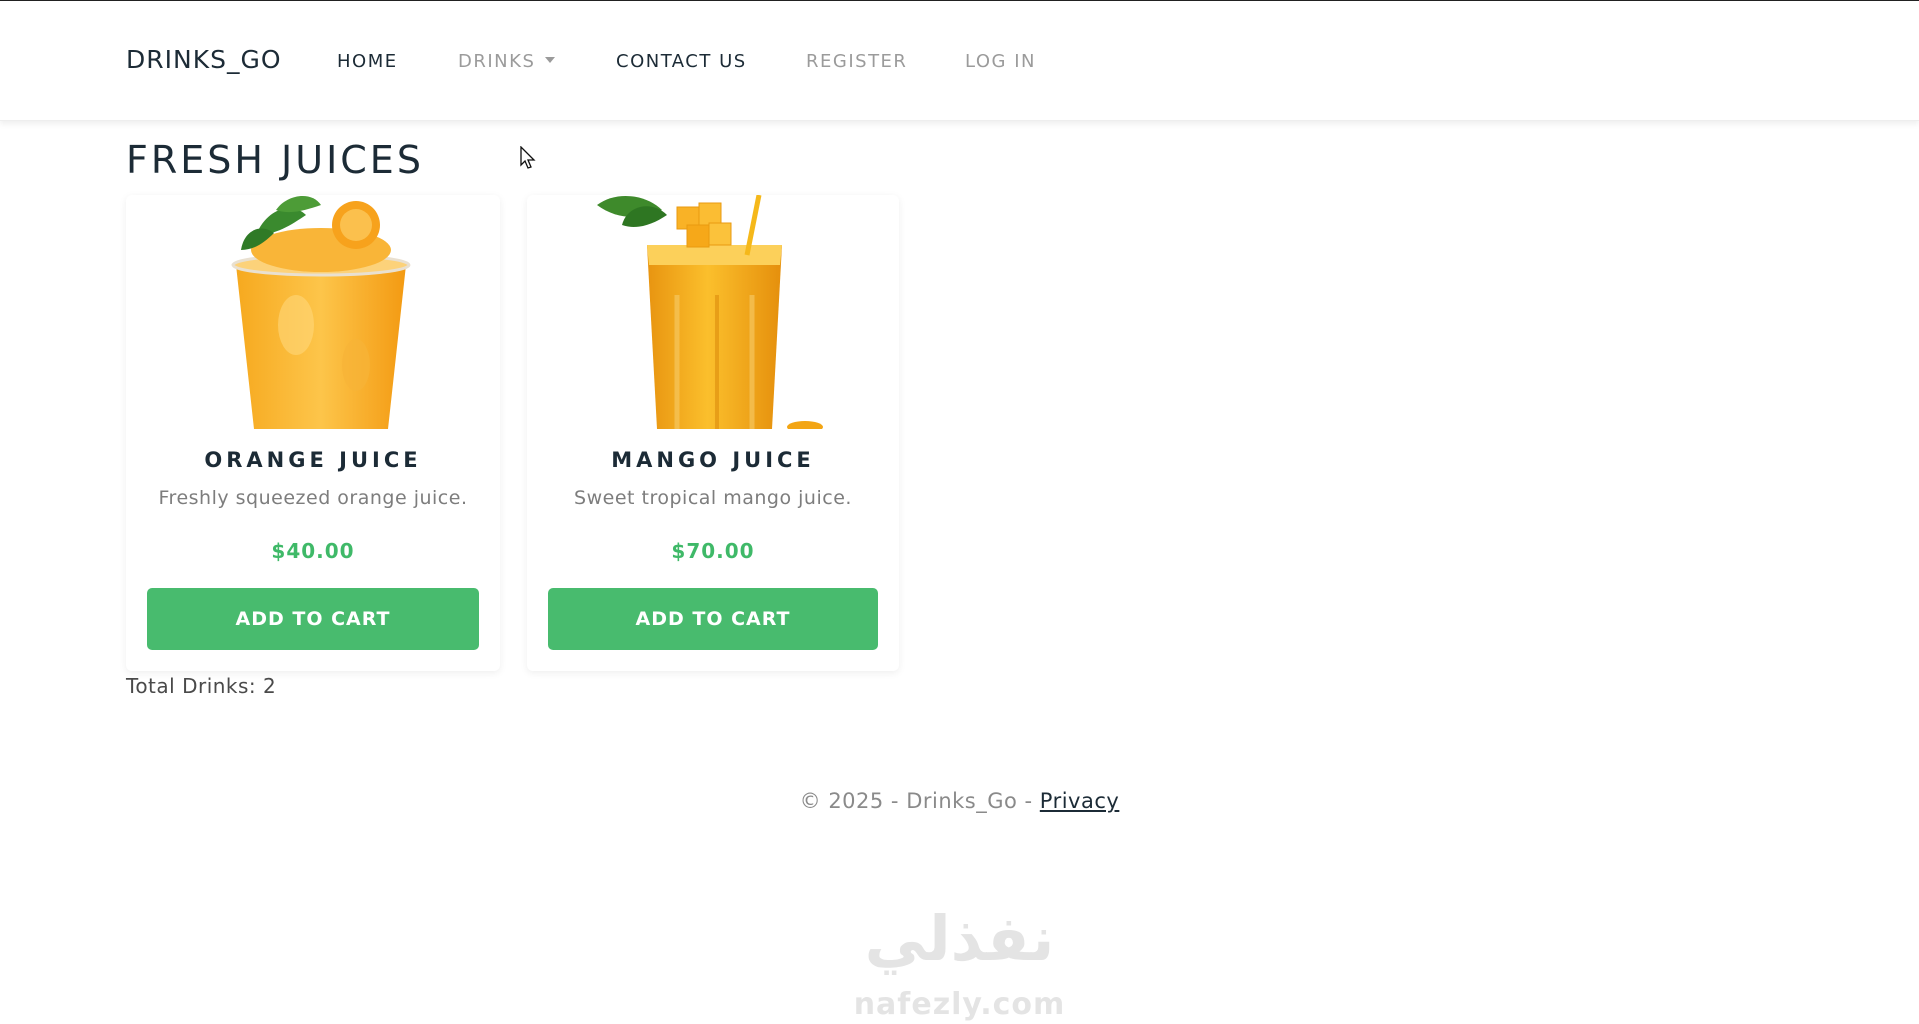 This screenshot has width=1919, height=1024. What do you see at coordinates (1000, 61) in the screenshot?
I see `nav-link-log-in: LOG IN` at bounding box center [1000, 61].